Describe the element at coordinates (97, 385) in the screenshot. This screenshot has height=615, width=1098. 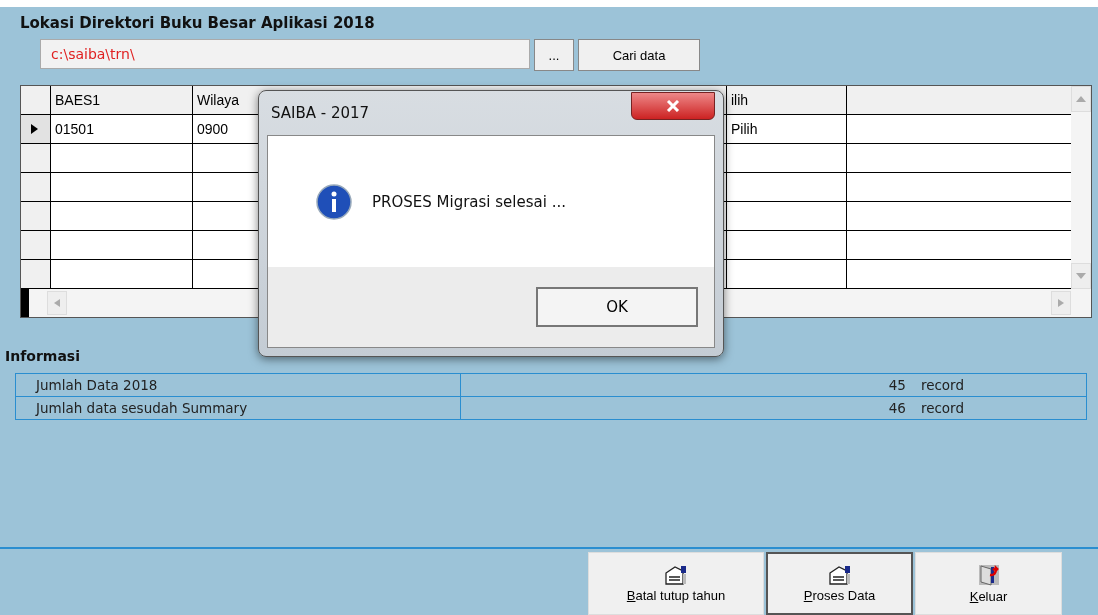
I see `info-label: Jumlah Data 2018` at that location.